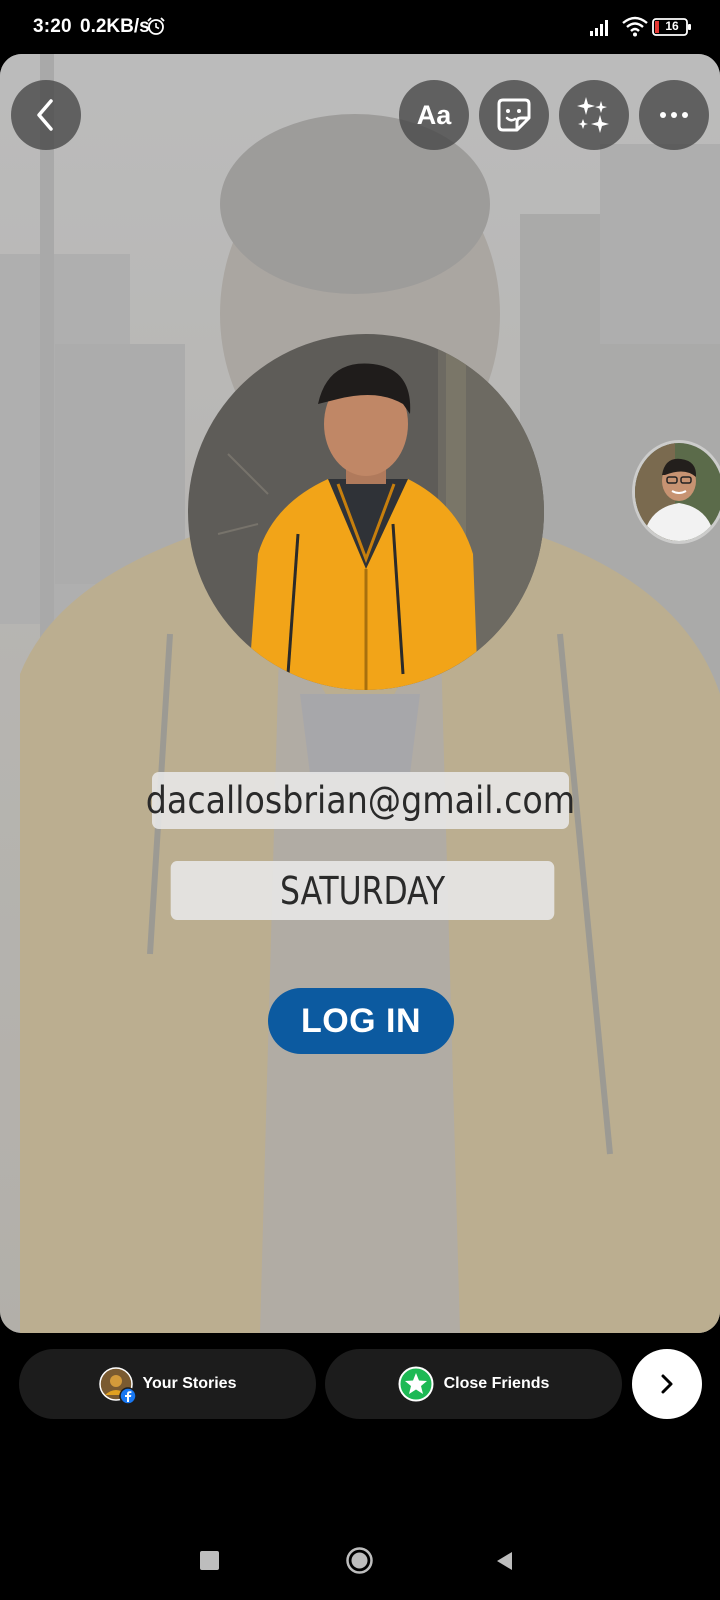 The width and height of the screenshot is (720, 1600). I want to click on email-text-sticker: dacallosbrian@gmail.com, so click(360, 800).